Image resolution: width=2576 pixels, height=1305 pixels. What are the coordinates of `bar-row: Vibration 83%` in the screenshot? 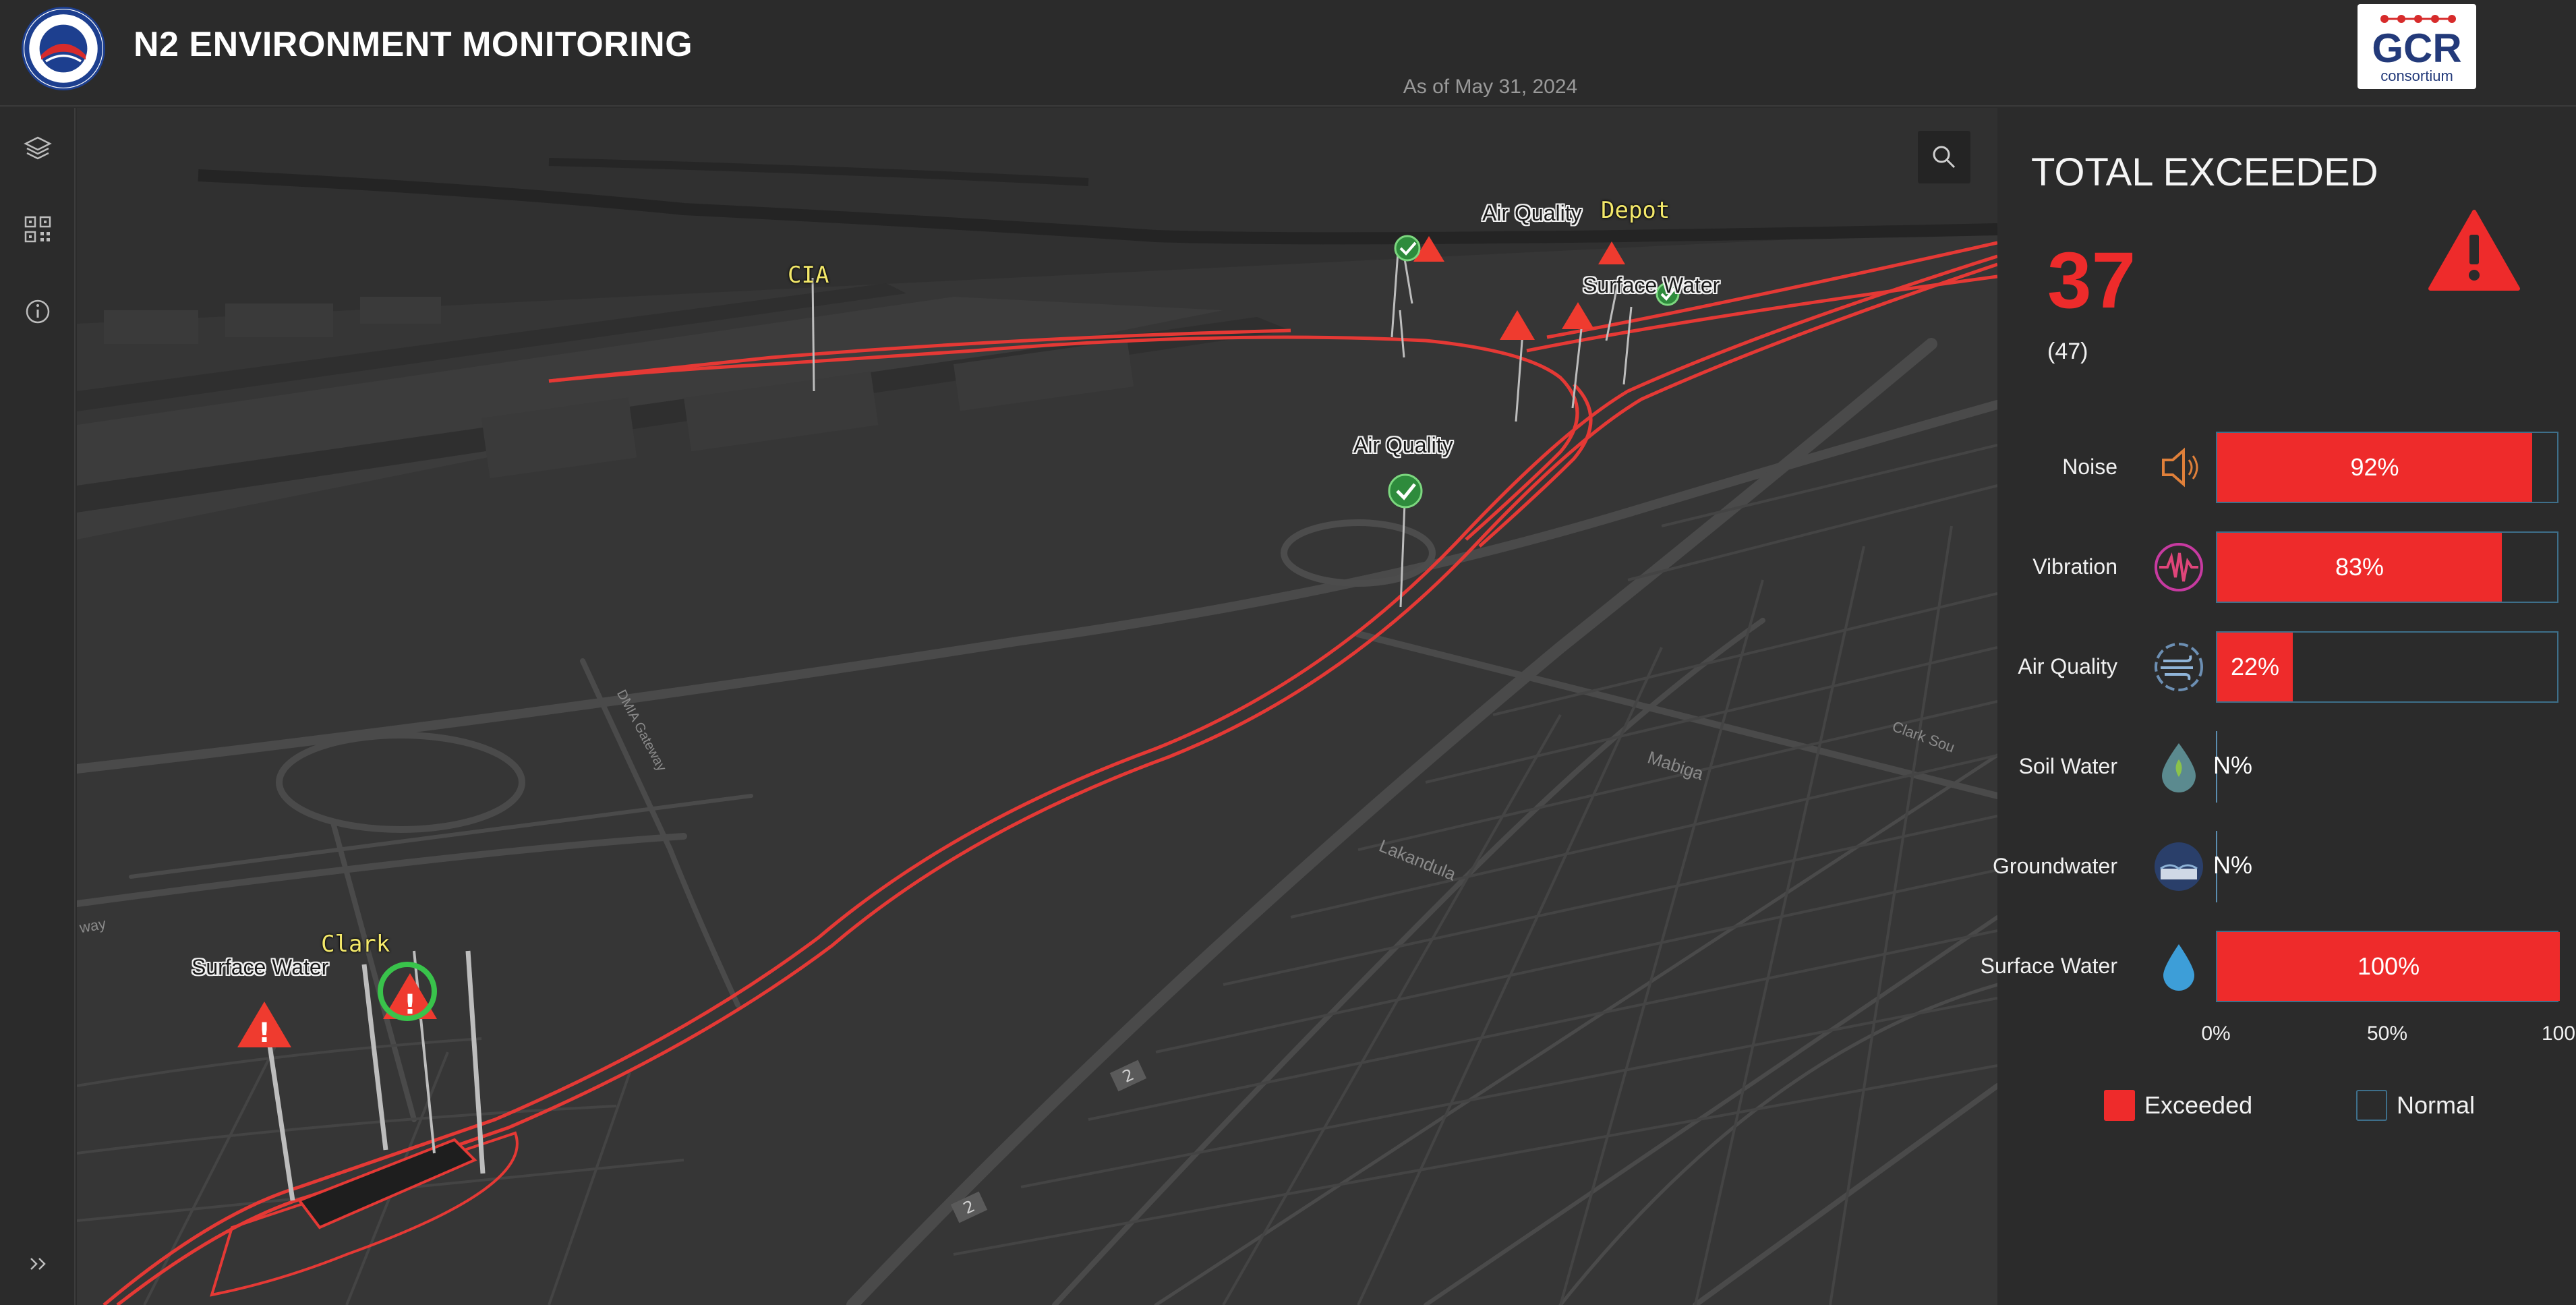 It's located at (2287, 567).